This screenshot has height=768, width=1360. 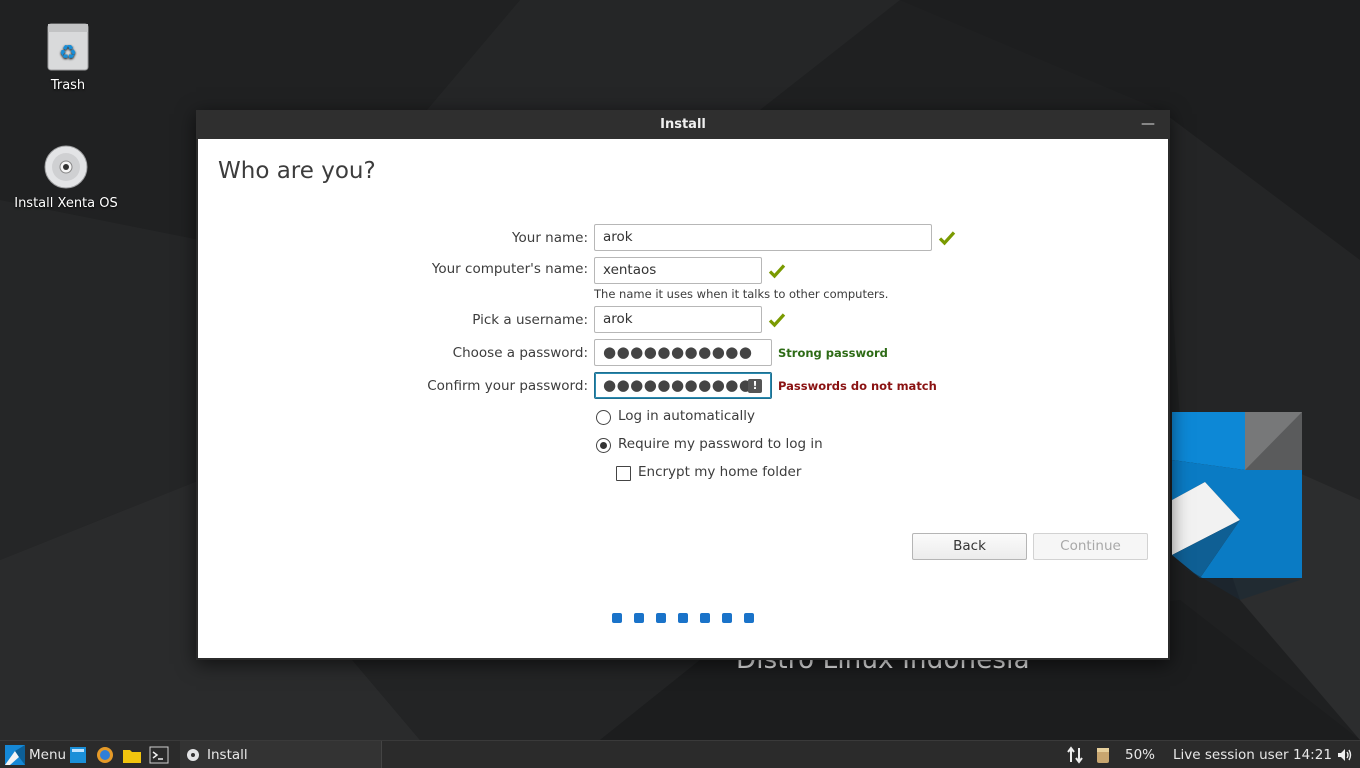 I want to click on volume-icon, so click(x=1345, y=755).